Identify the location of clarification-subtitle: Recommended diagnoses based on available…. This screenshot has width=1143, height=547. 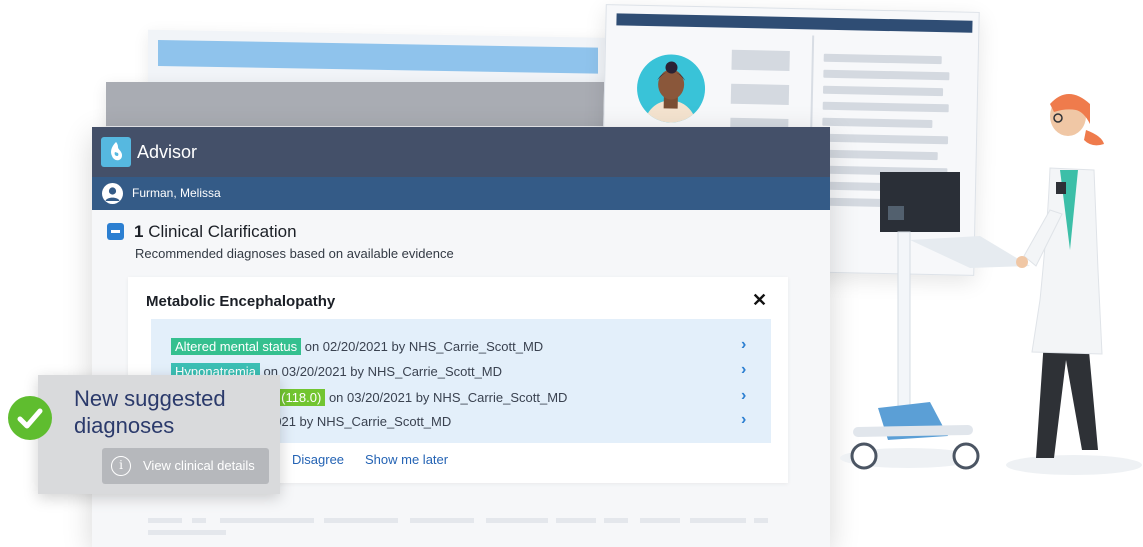
(294, 253).